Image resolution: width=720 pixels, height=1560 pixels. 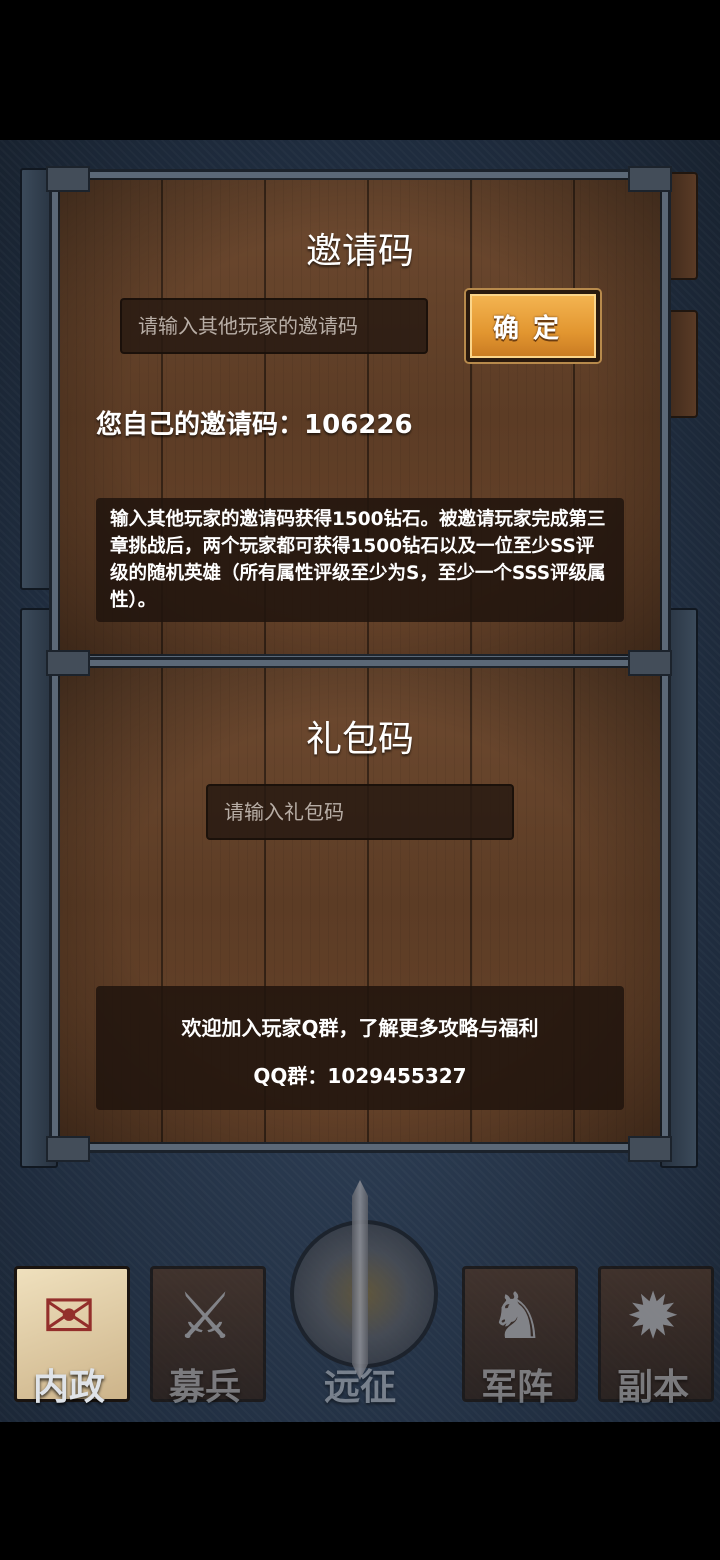 I want to click on nav-recruit: ⚔ 募兵, so click(x=205, y=1326).